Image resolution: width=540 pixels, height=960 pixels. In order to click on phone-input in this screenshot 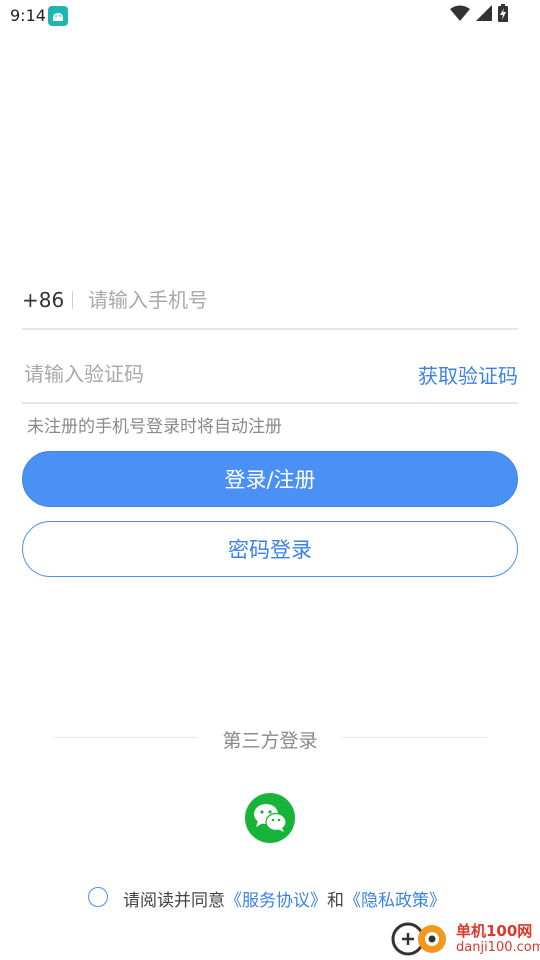, I will do `click(298, 300)`.